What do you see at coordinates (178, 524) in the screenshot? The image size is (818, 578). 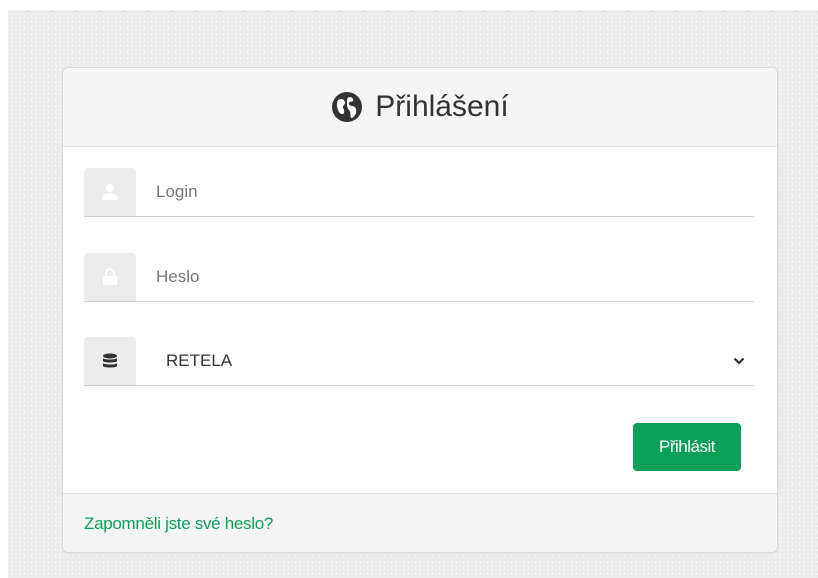 I see `forgot-password-link: Zapomněli jste své heslo?` at bounding box center [178, 524].